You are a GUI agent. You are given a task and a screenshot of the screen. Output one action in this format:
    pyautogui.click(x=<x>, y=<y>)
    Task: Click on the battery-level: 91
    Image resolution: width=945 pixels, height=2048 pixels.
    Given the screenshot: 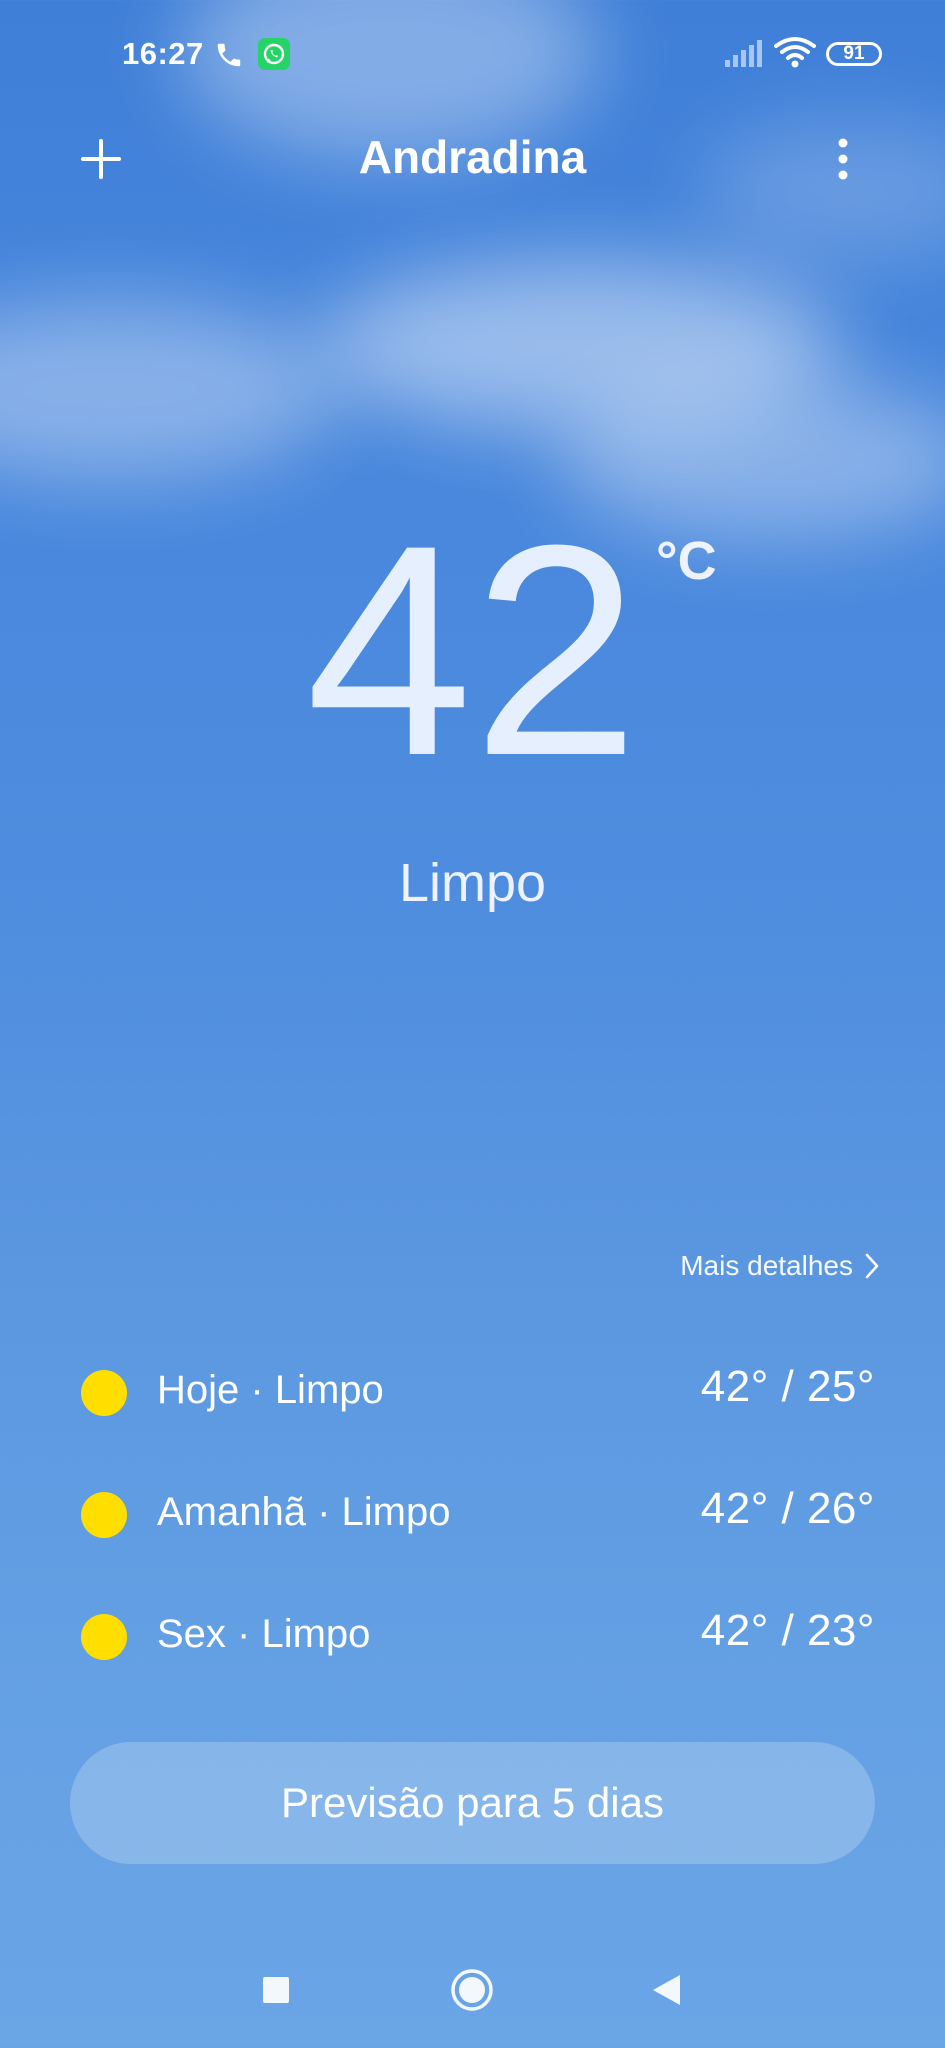 What is the action you would take?
    pyautogui.click(x=854, y=53)
    